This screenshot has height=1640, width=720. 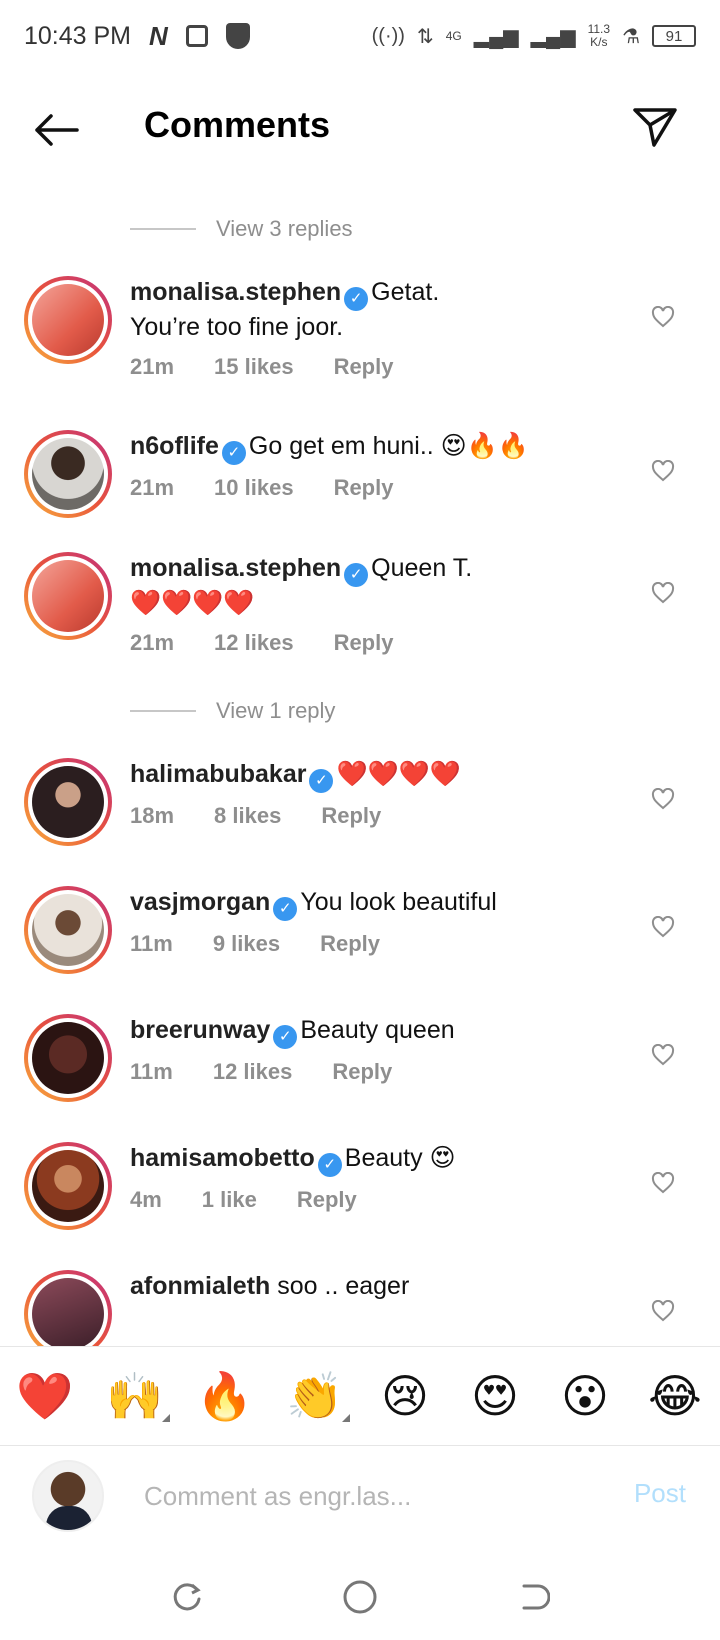 I want to click on emoji-raised-hands-glyph: 🙌, so click(x=135, y=1395).